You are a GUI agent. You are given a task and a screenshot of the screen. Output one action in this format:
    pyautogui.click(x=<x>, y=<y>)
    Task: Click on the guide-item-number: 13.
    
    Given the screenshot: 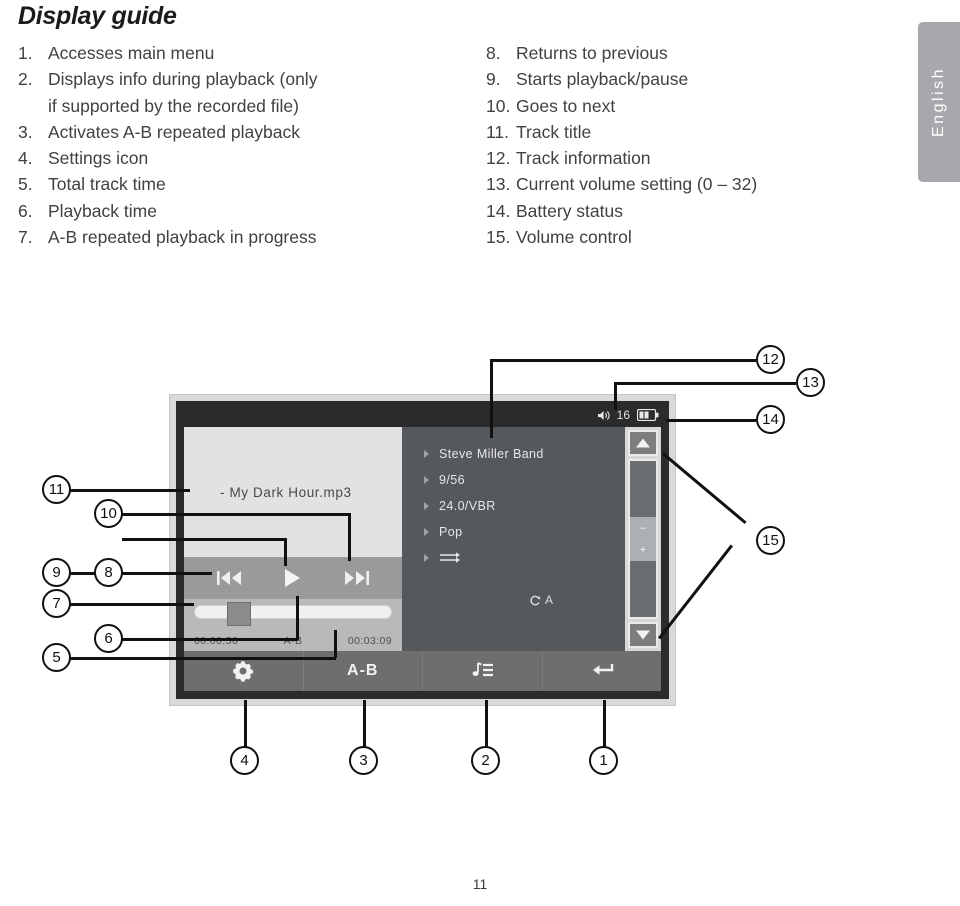 What is the action you would take?
    pyautogui.click(x=498, y=184)
    